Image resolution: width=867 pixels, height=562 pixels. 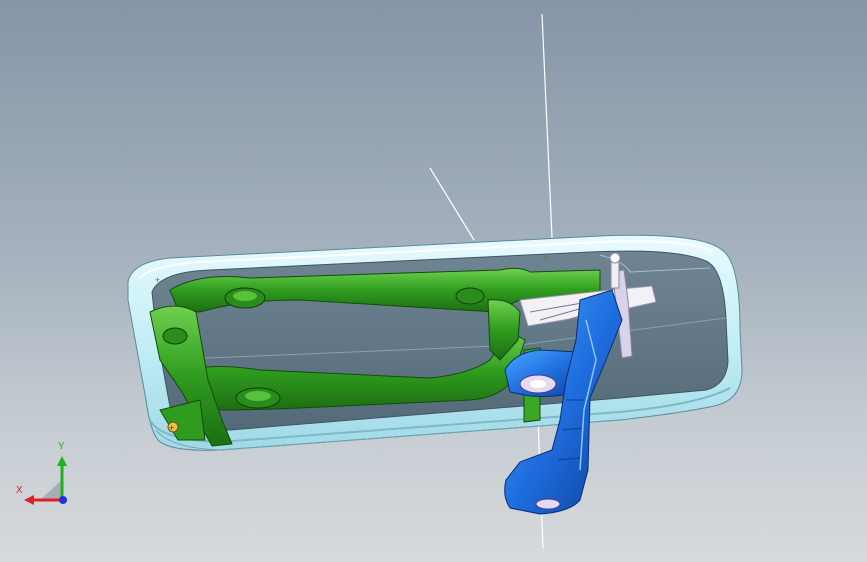 What do you see at coordinates (61, 446) in the screenshot?
I see `triad-y-label: Y` at bounding box center [61, 446].